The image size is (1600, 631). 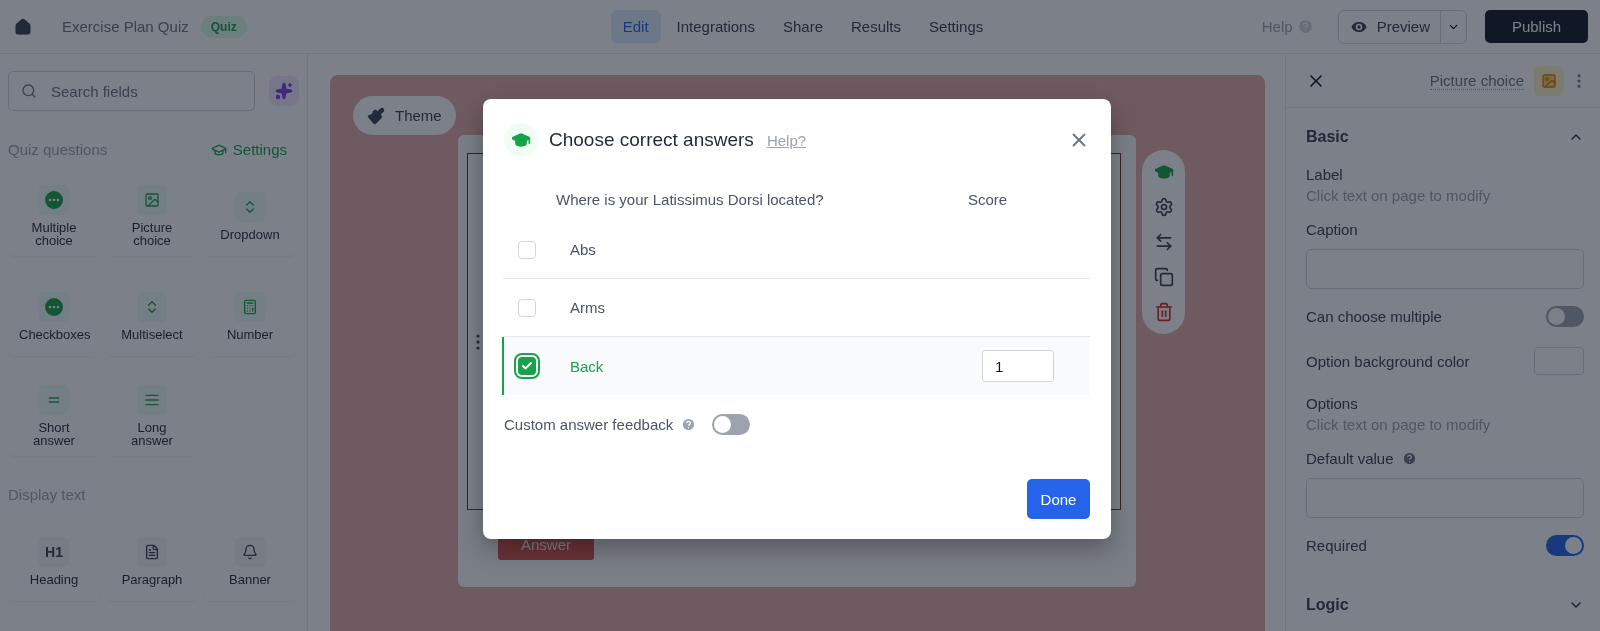 I want to click on document-icon, so click(x=152, y=551).